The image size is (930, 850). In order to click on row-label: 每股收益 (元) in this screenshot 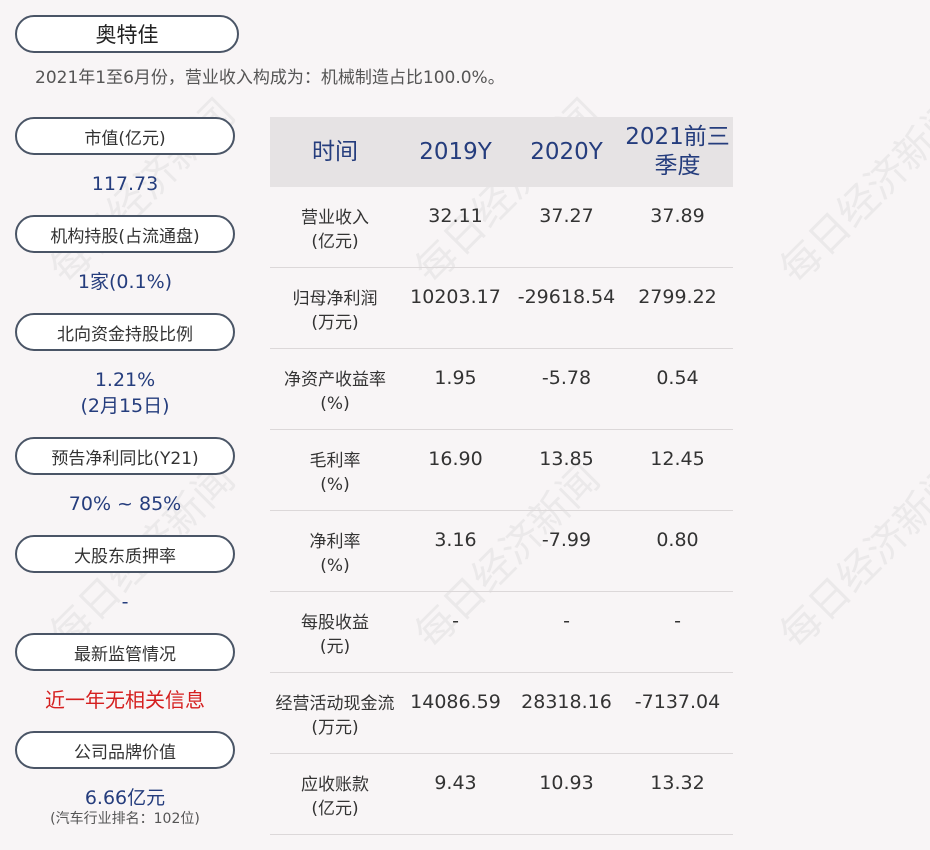, I will do `click(335, 635)`.